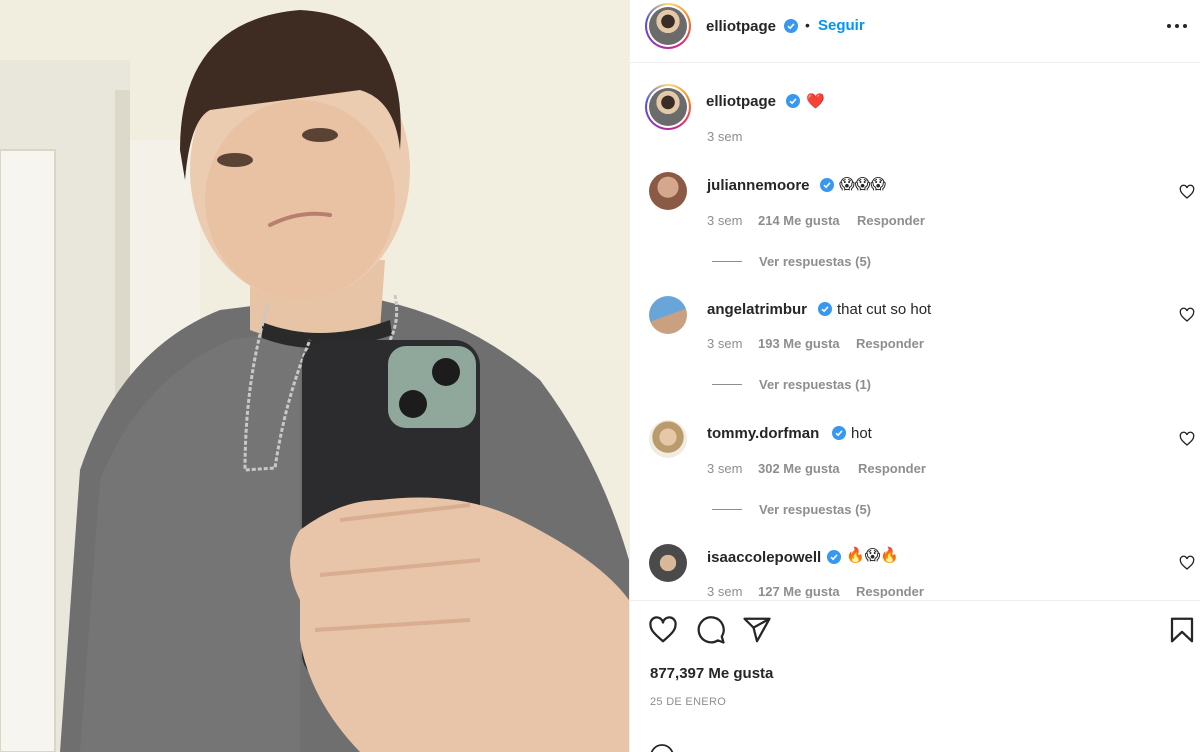 The width and height of the screenshot is (1200, 752). Describe the element at coordinates (741, 26) in the screenshot. I see `author-username: elliotpage` at that location.